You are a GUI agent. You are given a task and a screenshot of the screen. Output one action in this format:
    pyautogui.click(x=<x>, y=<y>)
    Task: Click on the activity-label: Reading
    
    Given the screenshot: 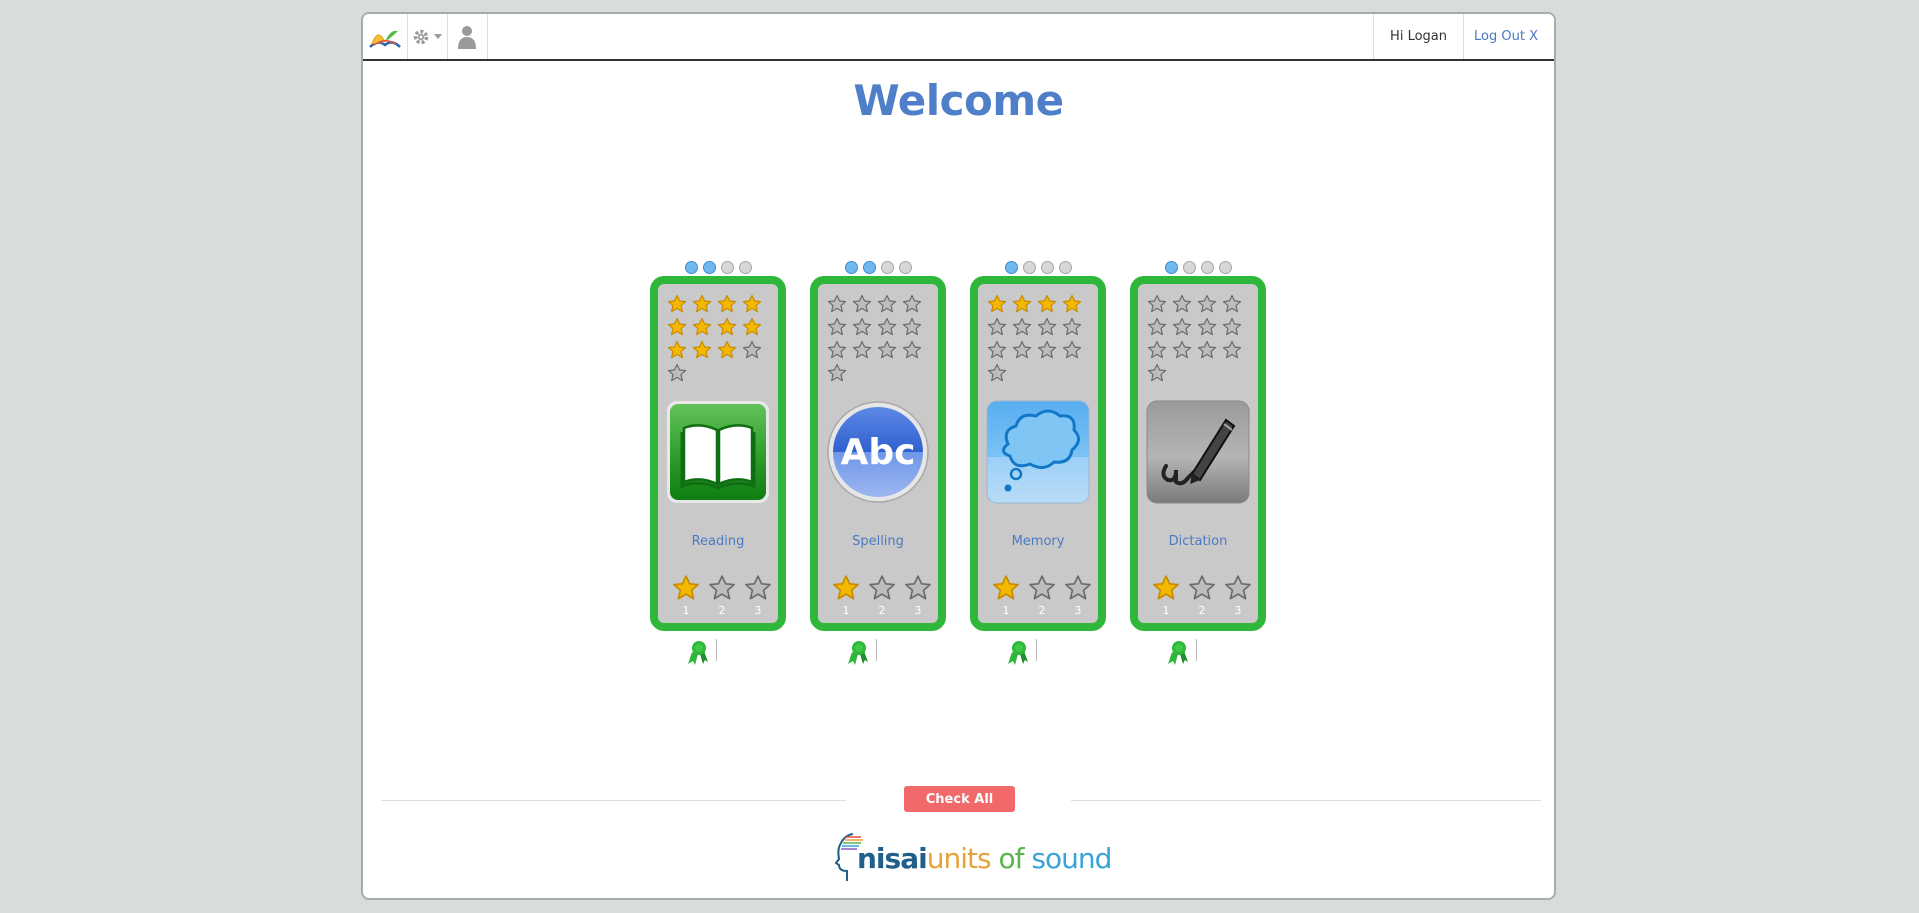 What is the action you would take?
    pyautogui.click(x=718, y=541)
    